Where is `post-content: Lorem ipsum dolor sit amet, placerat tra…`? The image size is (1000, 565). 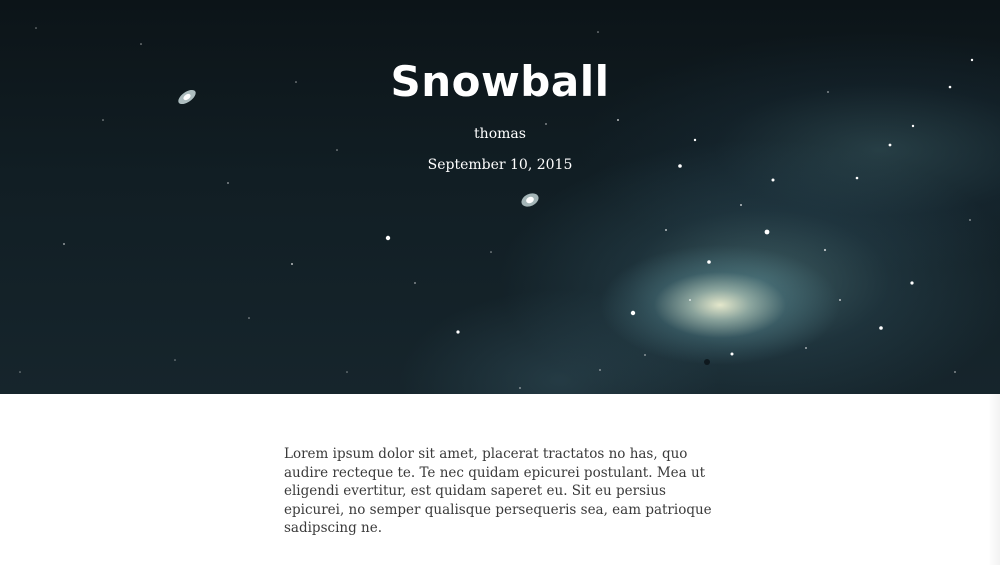
post-content: Lorem ipsum dolor sit amet, placerat tra… is located at coordinates (504, 491).